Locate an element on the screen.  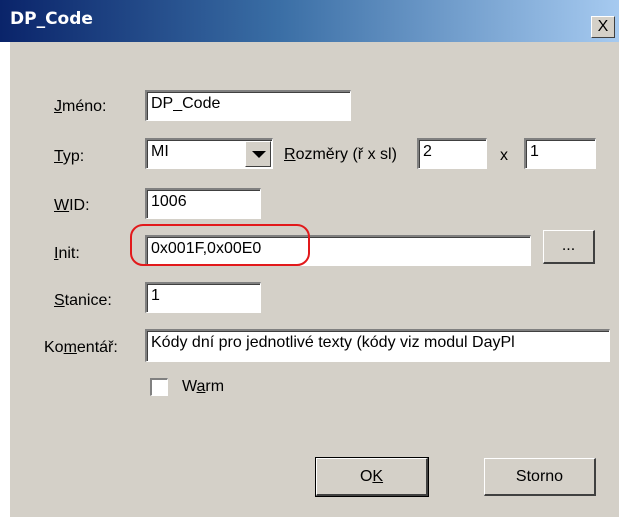
stanice-label: Stanice: is located at coordinates (83, 300).